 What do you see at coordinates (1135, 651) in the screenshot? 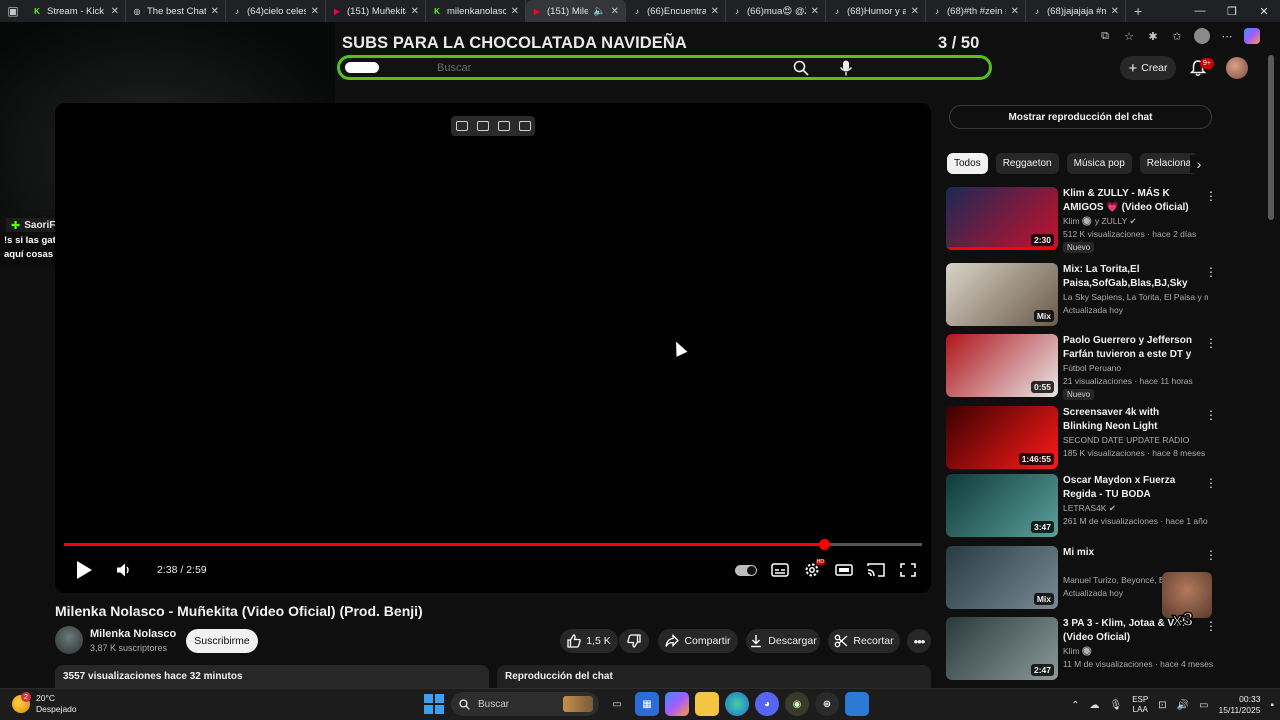
I see `recommended-channel: Klim 🔘` at bounding box center [1135, 651].